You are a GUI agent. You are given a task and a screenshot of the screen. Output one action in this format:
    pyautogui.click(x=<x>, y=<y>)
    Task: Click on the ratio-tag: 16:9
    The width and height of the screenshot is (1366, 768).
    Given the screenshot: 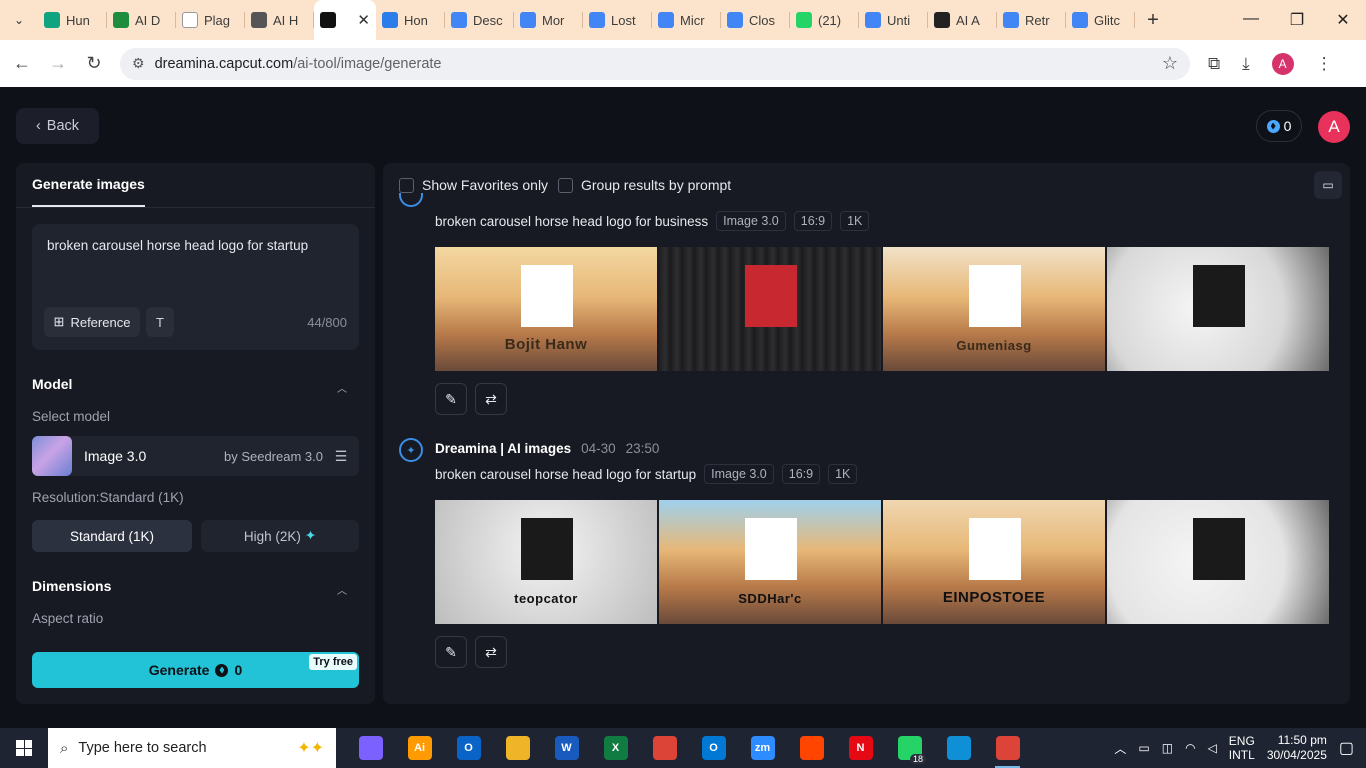 What is the action you would take?
    pyautogui.click(x=801, y=474)
    